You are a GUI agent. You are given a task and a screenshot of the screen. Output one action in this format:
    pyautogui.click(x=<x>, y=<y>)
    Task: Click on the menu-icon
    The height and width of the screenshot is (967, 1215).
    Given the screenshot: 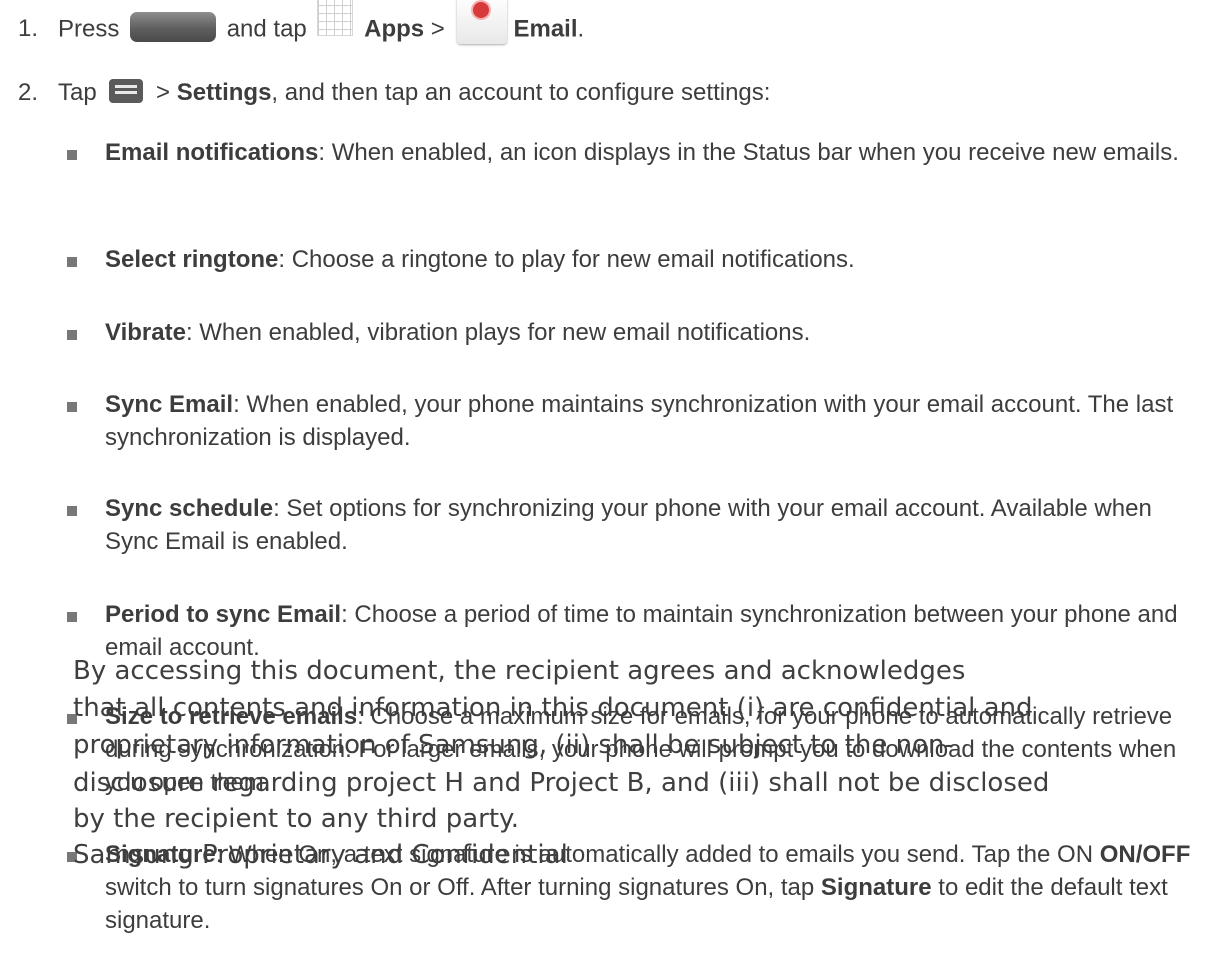 What is the action you would take?
    pyautogui.click(x=126, y=90)
    